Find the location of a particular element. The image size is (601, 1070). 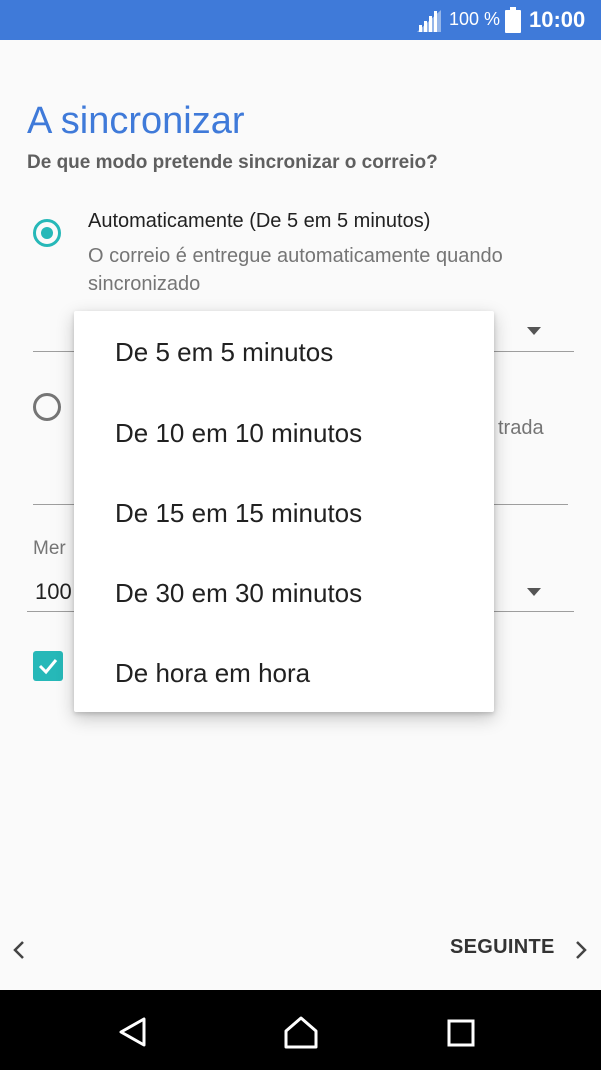

option-checkbox is located at coordinates (48, 666).